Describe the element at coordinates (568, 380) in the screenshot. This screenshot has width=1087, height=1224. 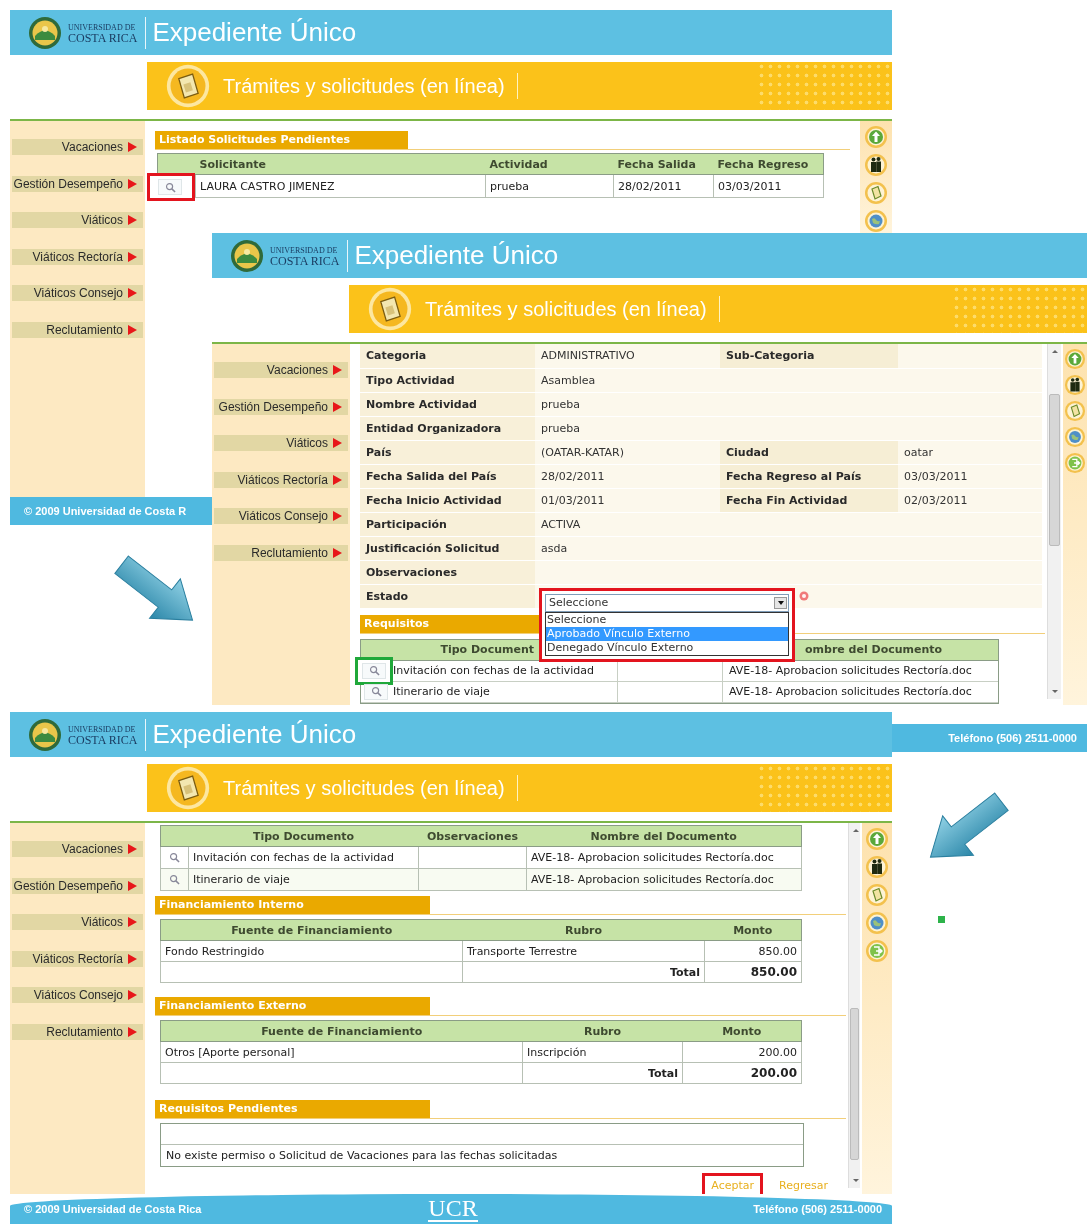
I see `field-value: Asamblea` at that location.